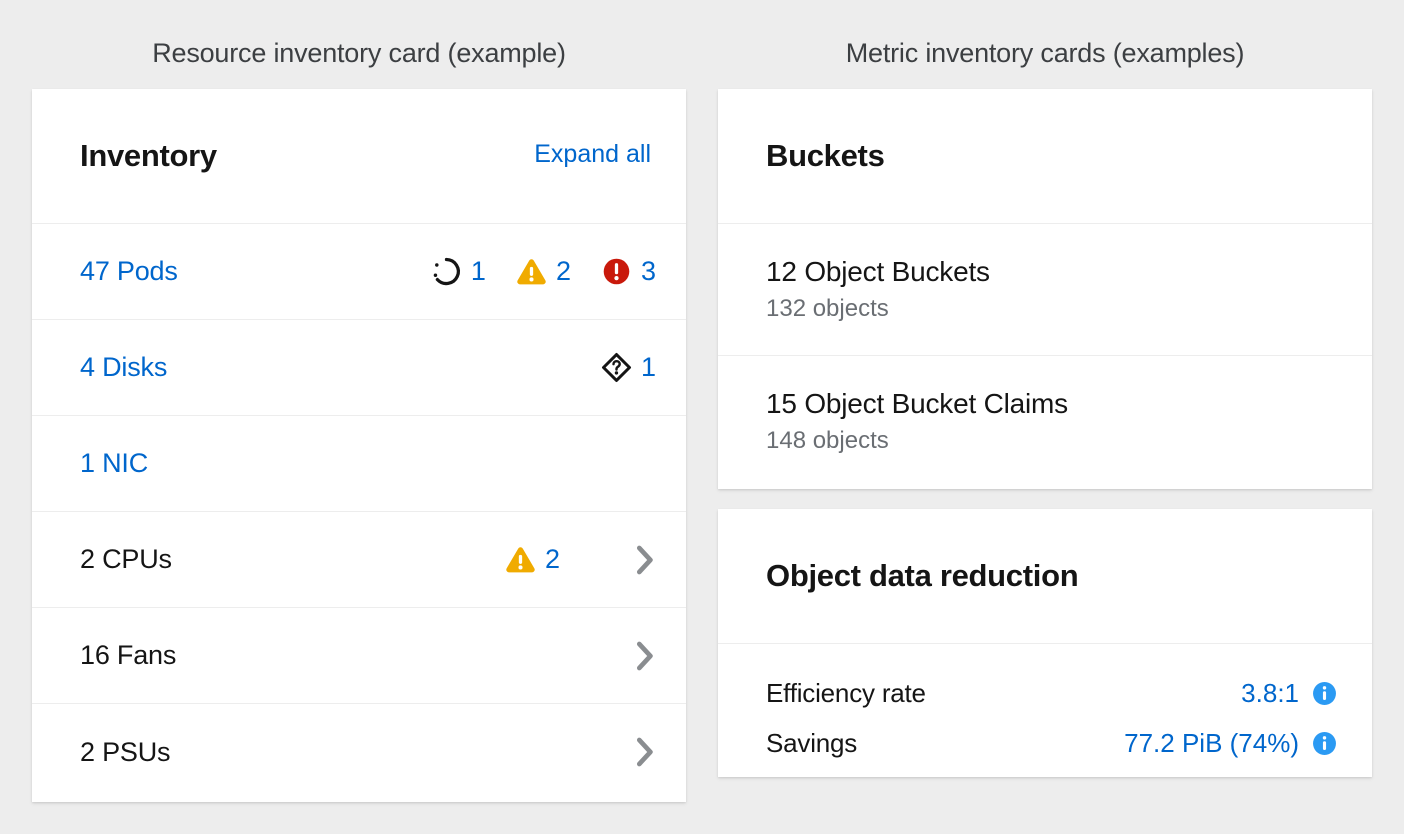 This screenshot has height=834, width=1404. I want to click on inventory-row: 2 CPUs 2, so click(359, 560).